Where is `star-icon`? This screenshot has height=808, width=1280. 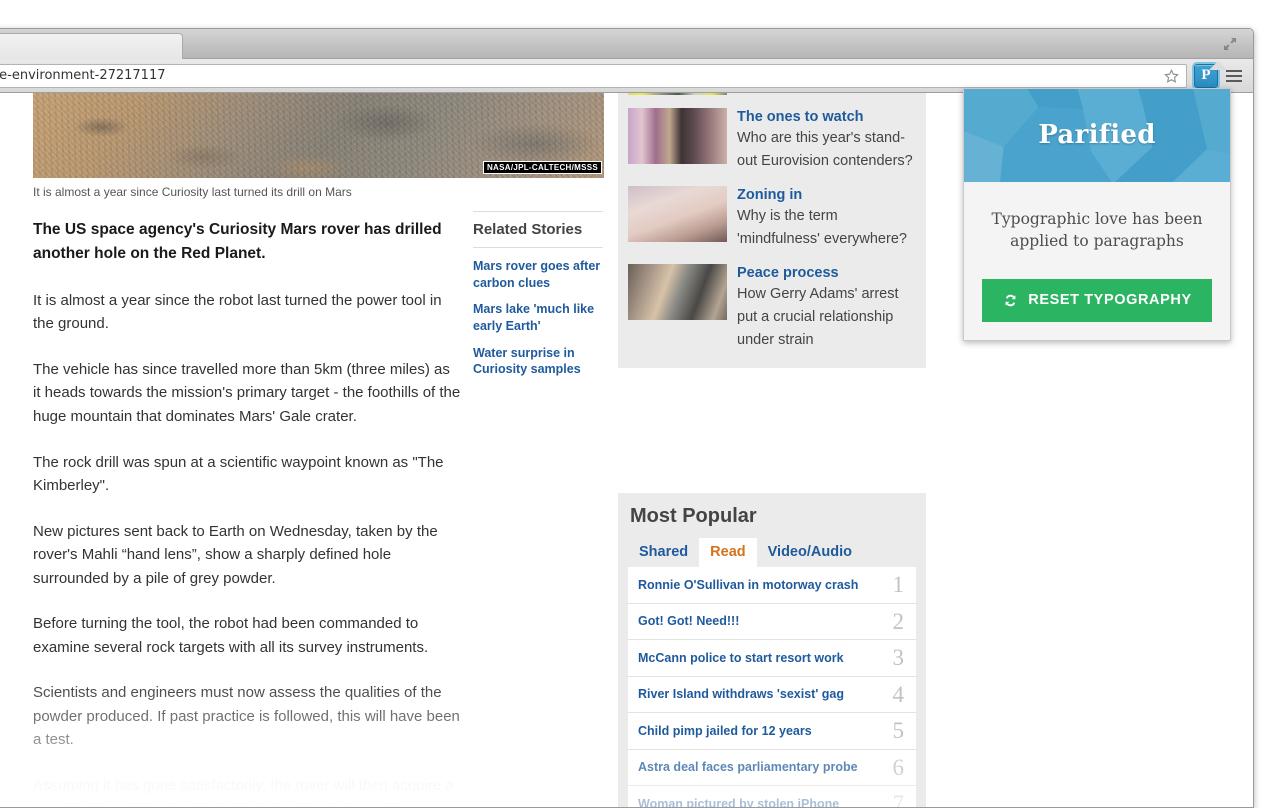
star-icon is located at coordinates (1171, 76).